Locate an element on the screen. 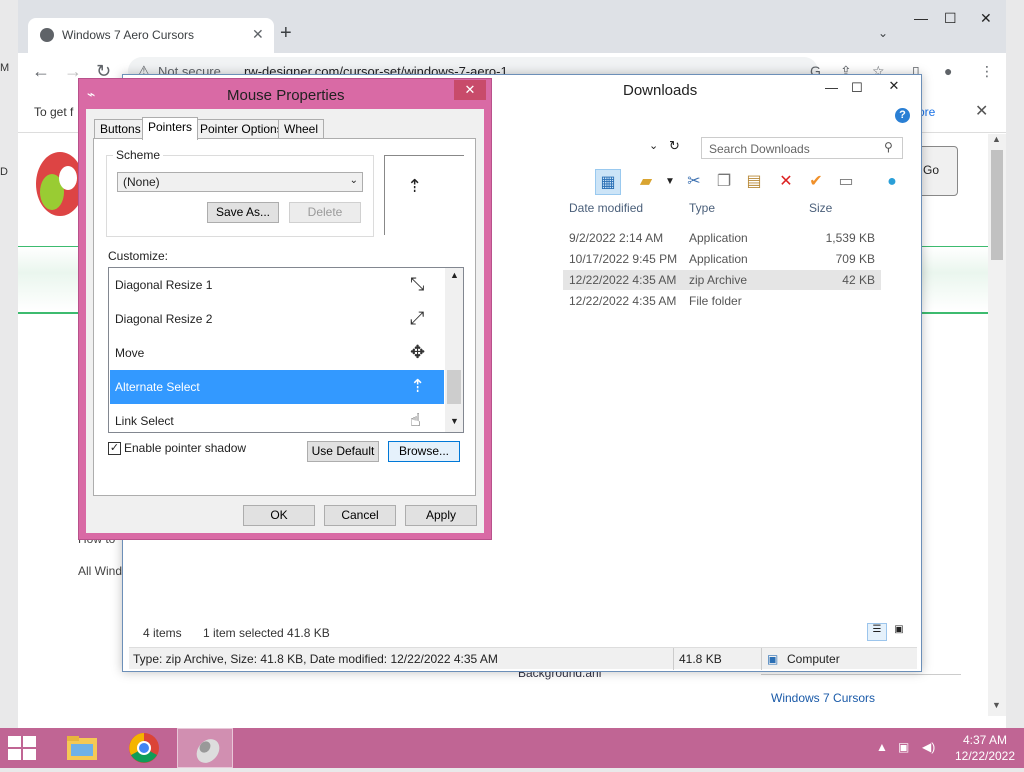 The image size is (1024, 772). delete-icon: ✕ is located at coordinates (786, 182).